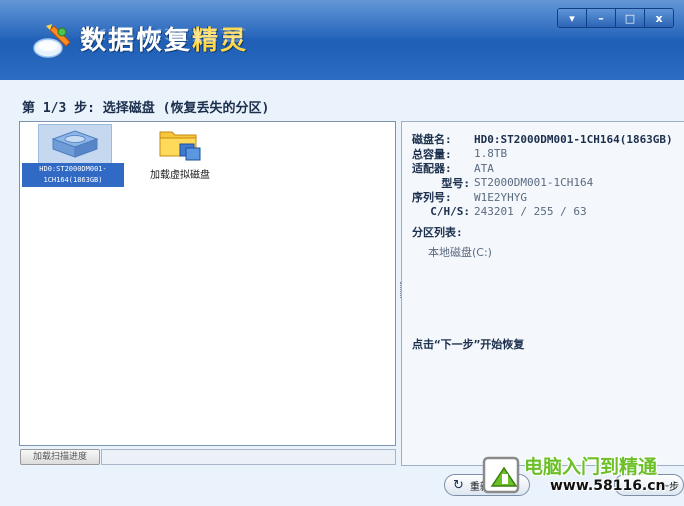 This screenshot has height=506, width=684. What do you see at coordinates (180, 146) in the screenshot?
I see `folder-virtual-disk-icon` at bounding box center [180, 146].